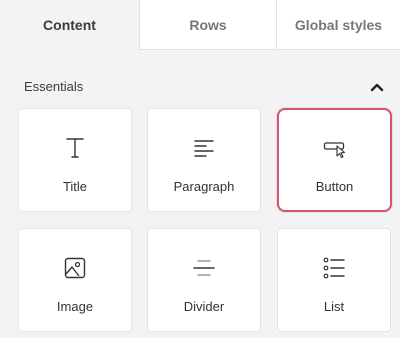 The height and width of the screenshot is (338, 400). I want to click on button-cursor-icon, so click(335, 148).